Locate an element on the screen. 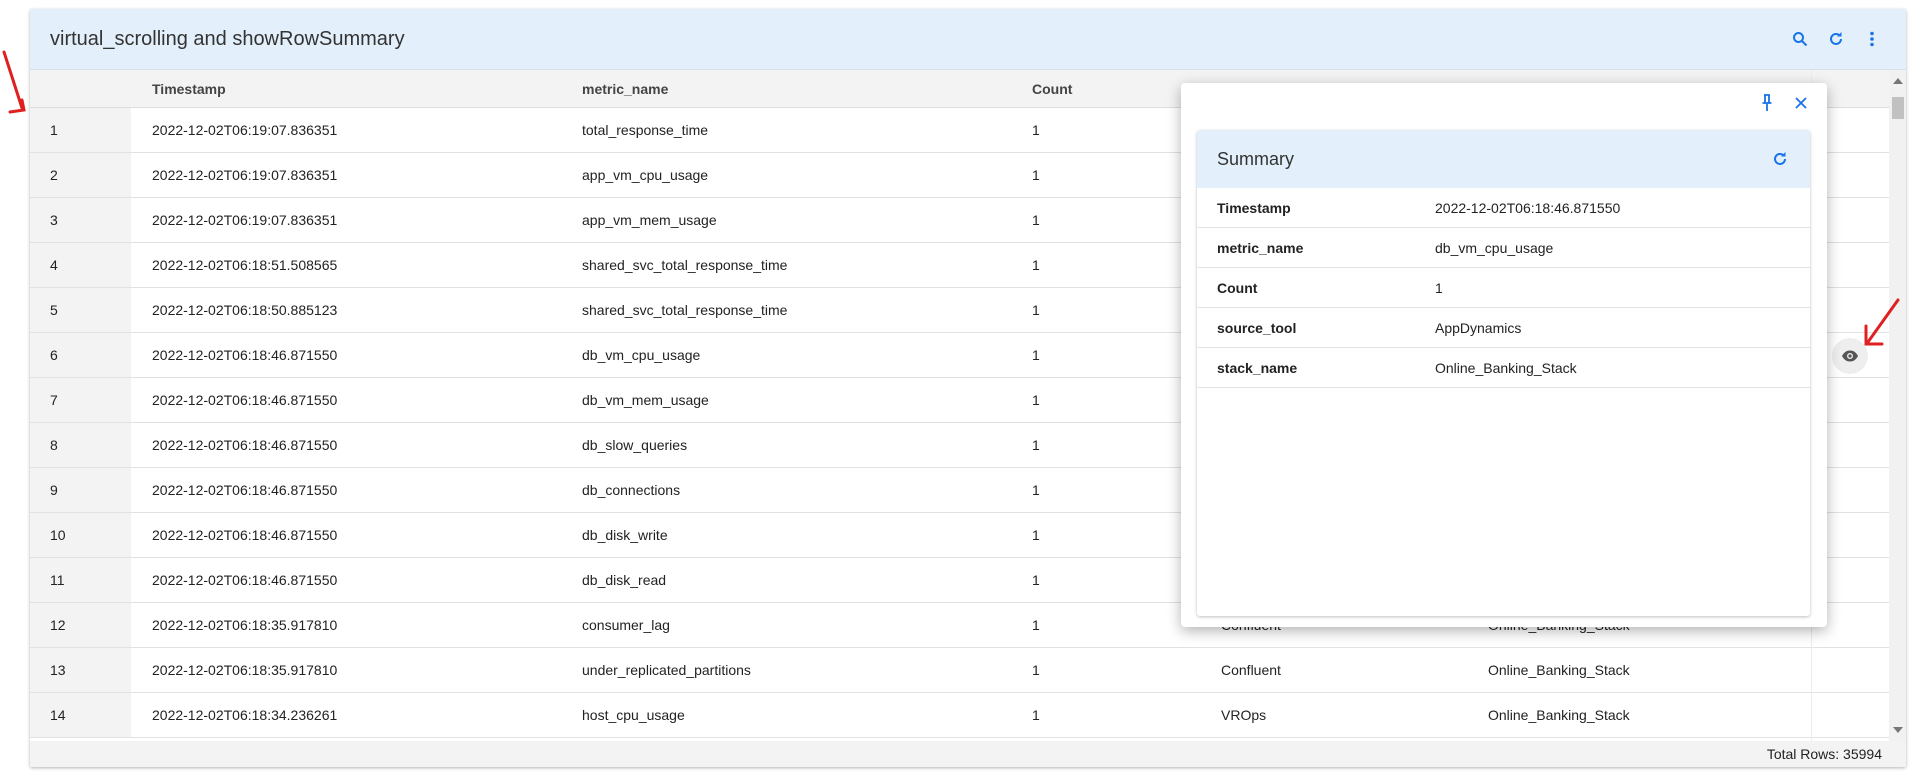  column-header-count: Count is located at coordinates (1052, 88).